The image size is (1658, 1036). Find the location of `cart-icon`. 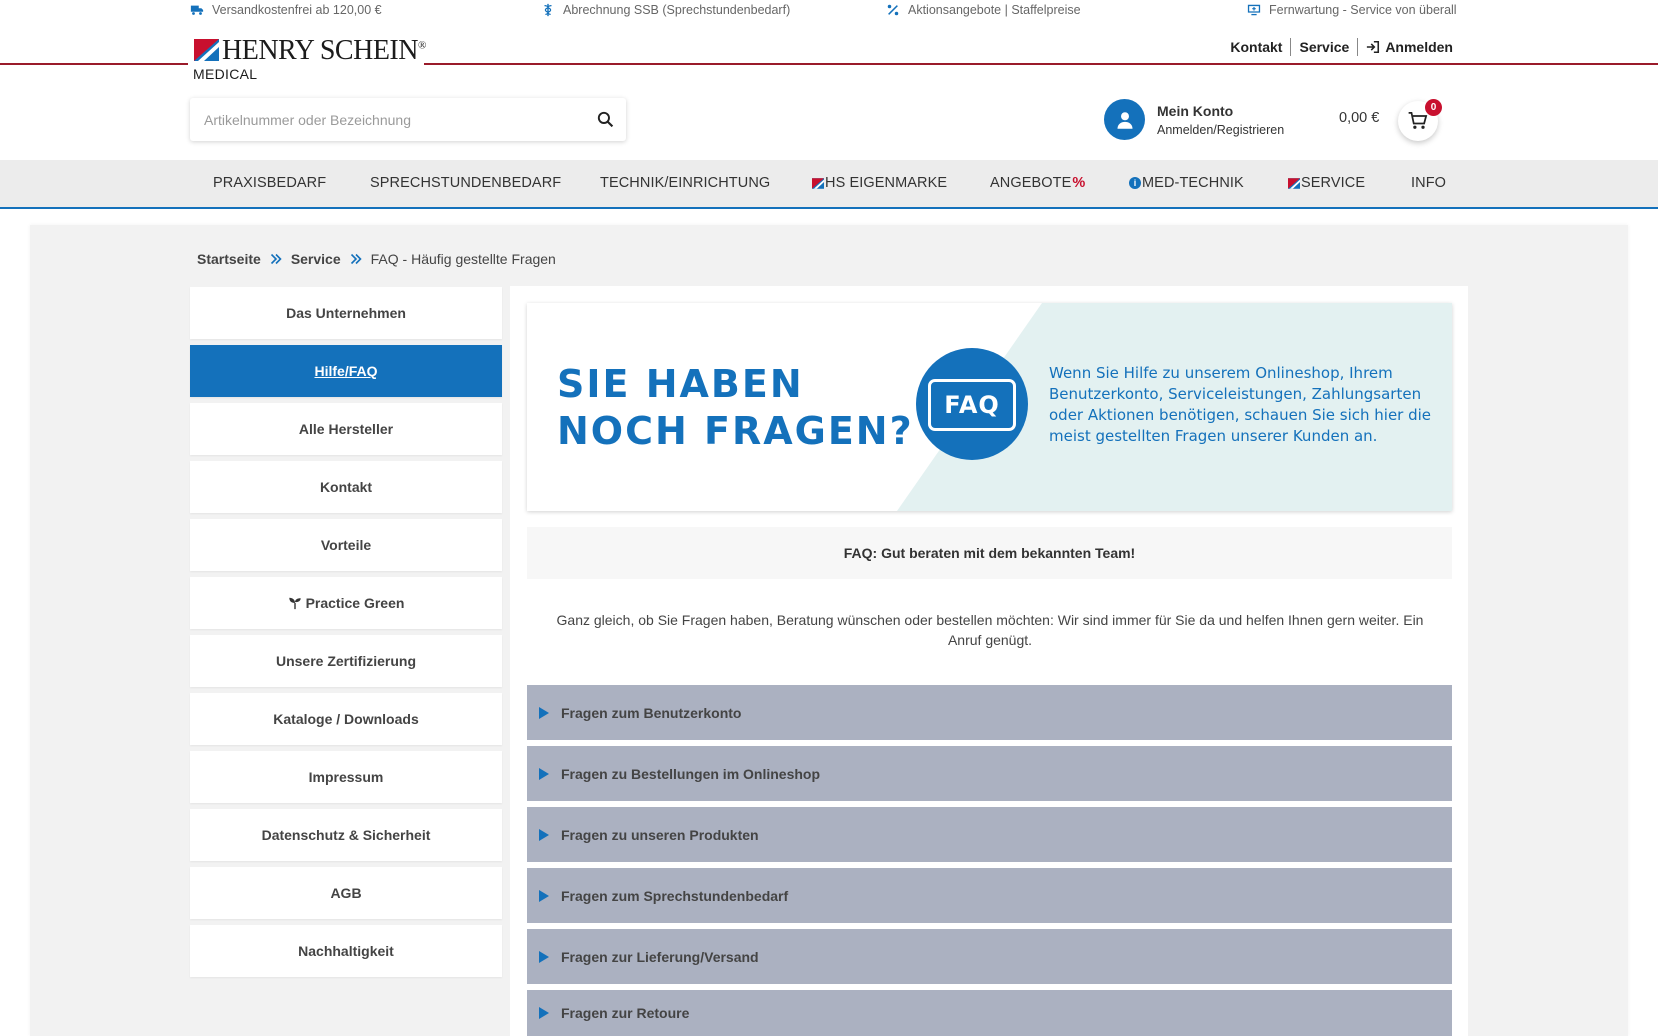

cart-icon is located at coordinates (1418, 120).